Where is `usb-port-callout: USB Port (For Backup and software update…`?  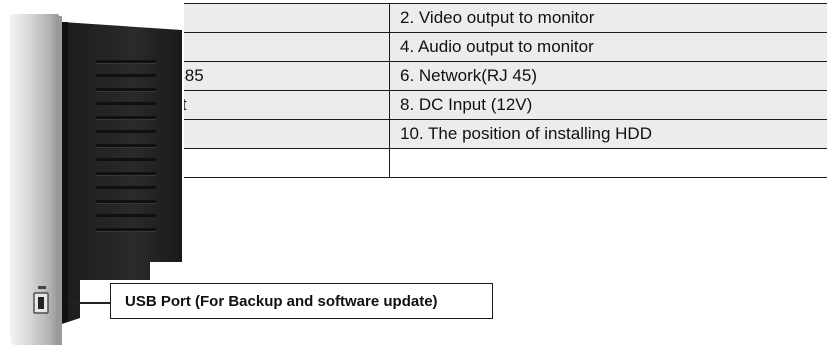
usb-port-callout: USB Port (For Backup and software update… is located at coordinates (301, 301).